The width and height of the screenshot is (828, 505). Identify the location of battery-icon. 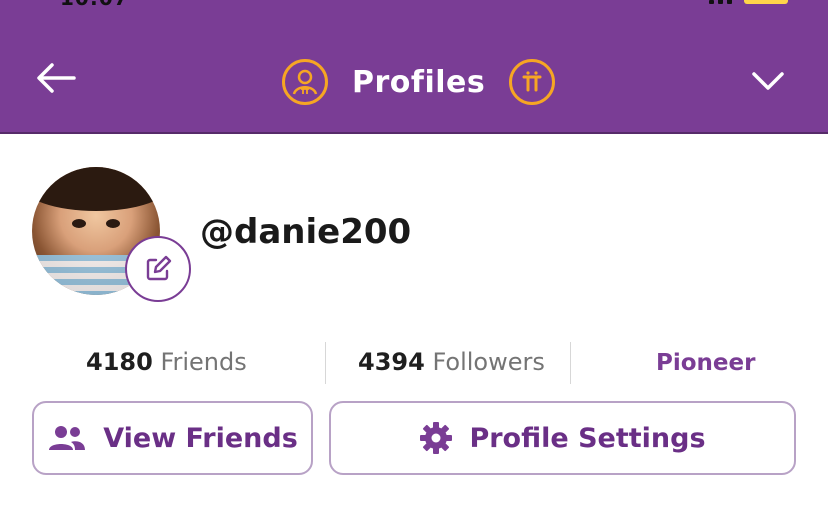
(766, 2).